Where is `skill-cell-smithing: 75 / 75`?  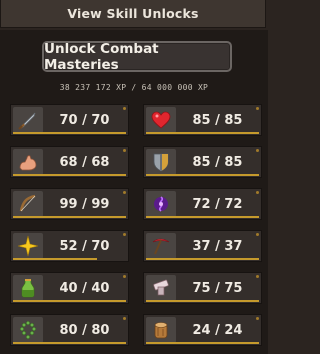
skill-cell-smithing: 75 / 75 is located at coordinates (202, 288).